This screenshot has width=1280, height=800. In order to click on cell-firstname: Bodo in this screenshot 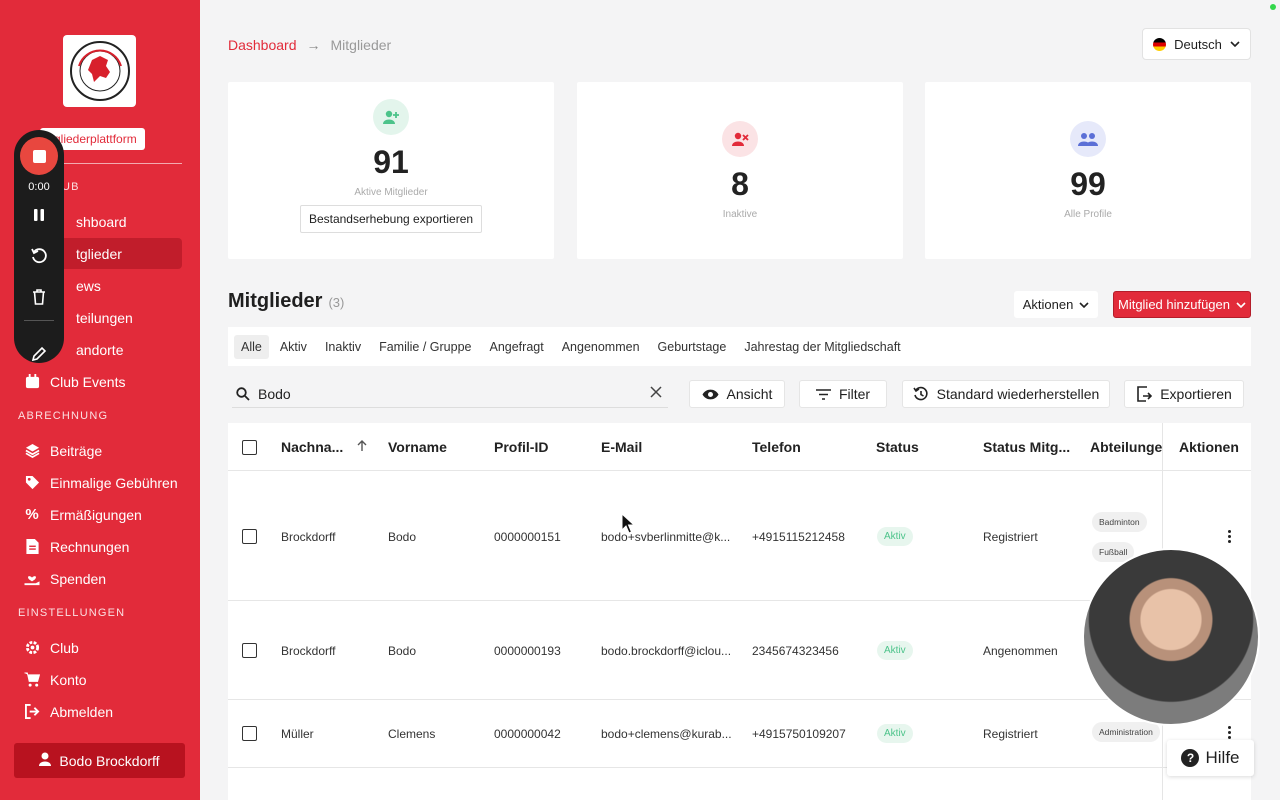, I will do `click(402, 537)`.